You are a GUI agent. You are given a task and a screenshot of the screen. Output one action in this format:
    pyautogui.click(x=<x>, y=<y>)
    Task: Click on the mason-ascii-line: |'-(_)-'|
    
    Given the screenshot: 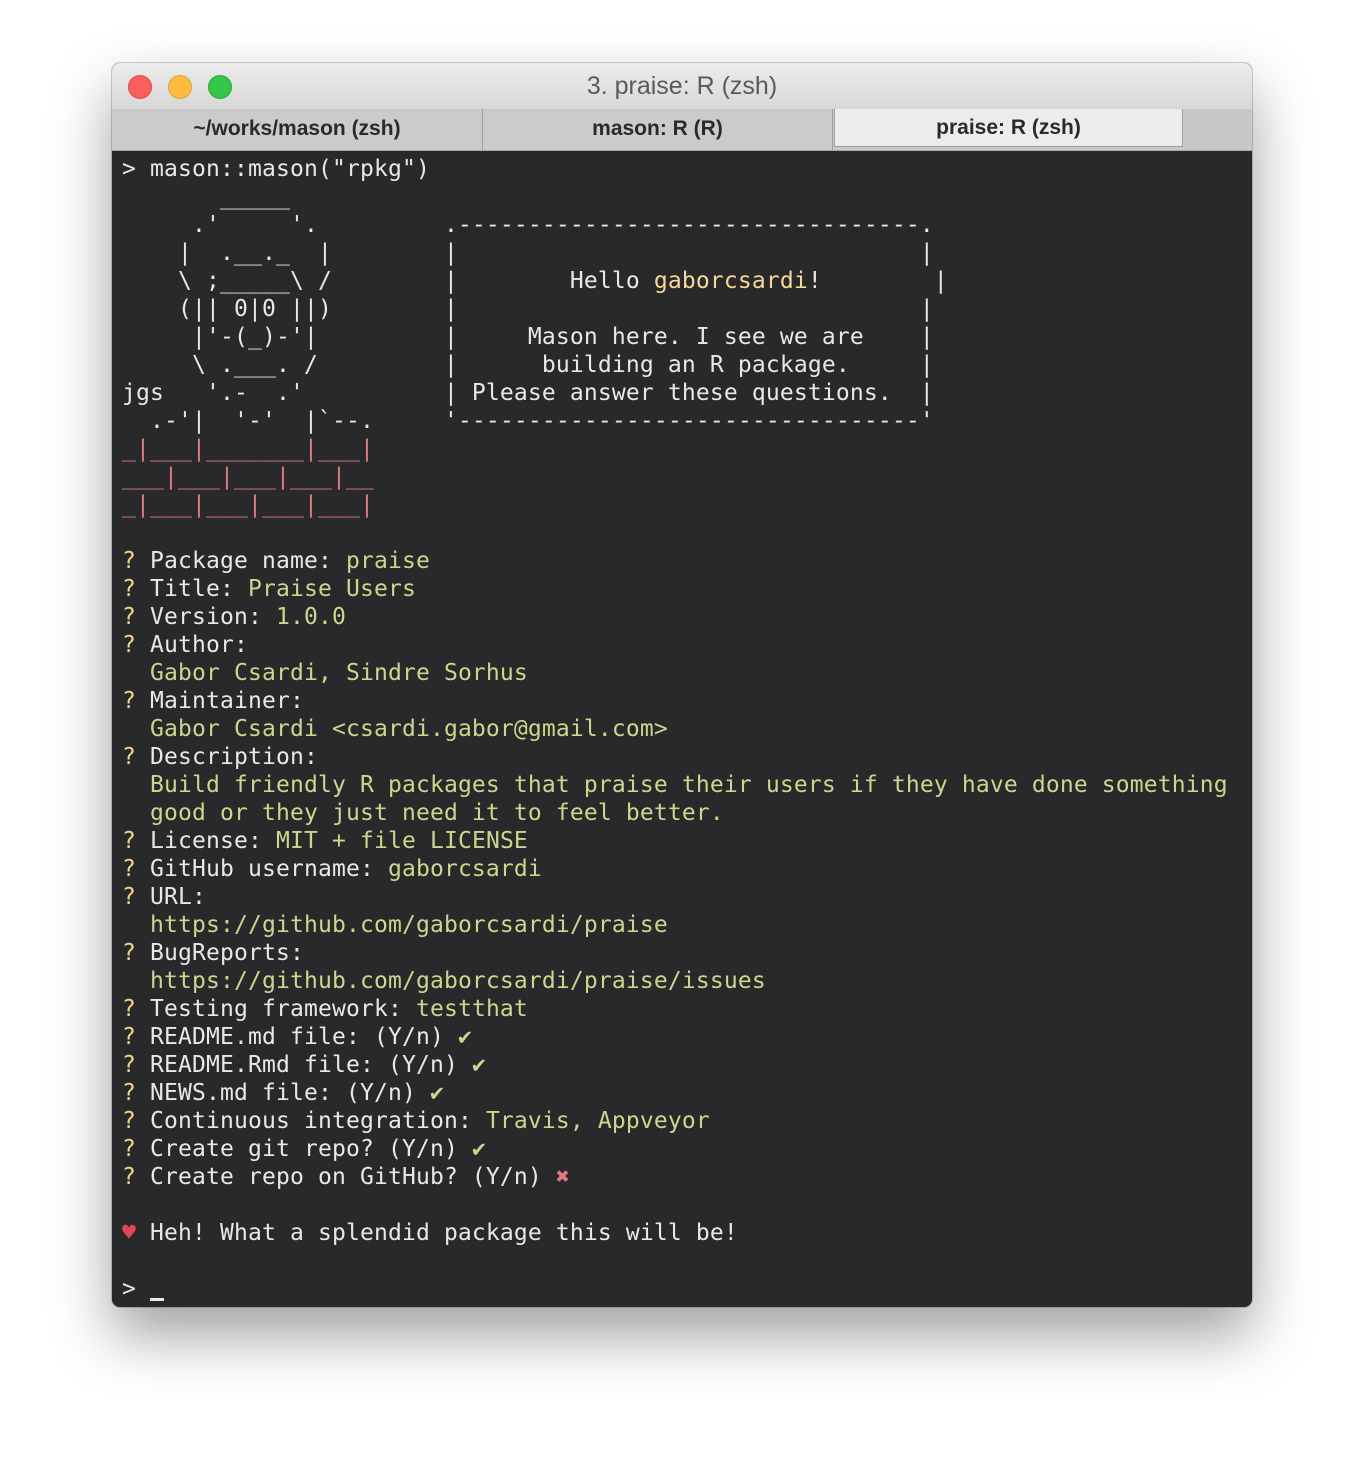 What is the action you would take?
    pyautogui.click(x=283, y=337)
    